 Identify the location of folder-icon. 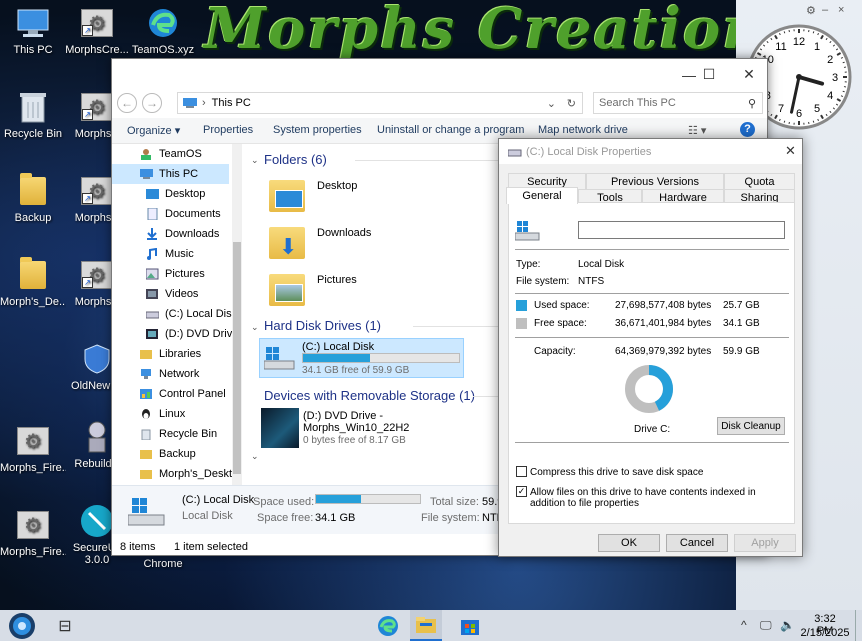
(146, 474).